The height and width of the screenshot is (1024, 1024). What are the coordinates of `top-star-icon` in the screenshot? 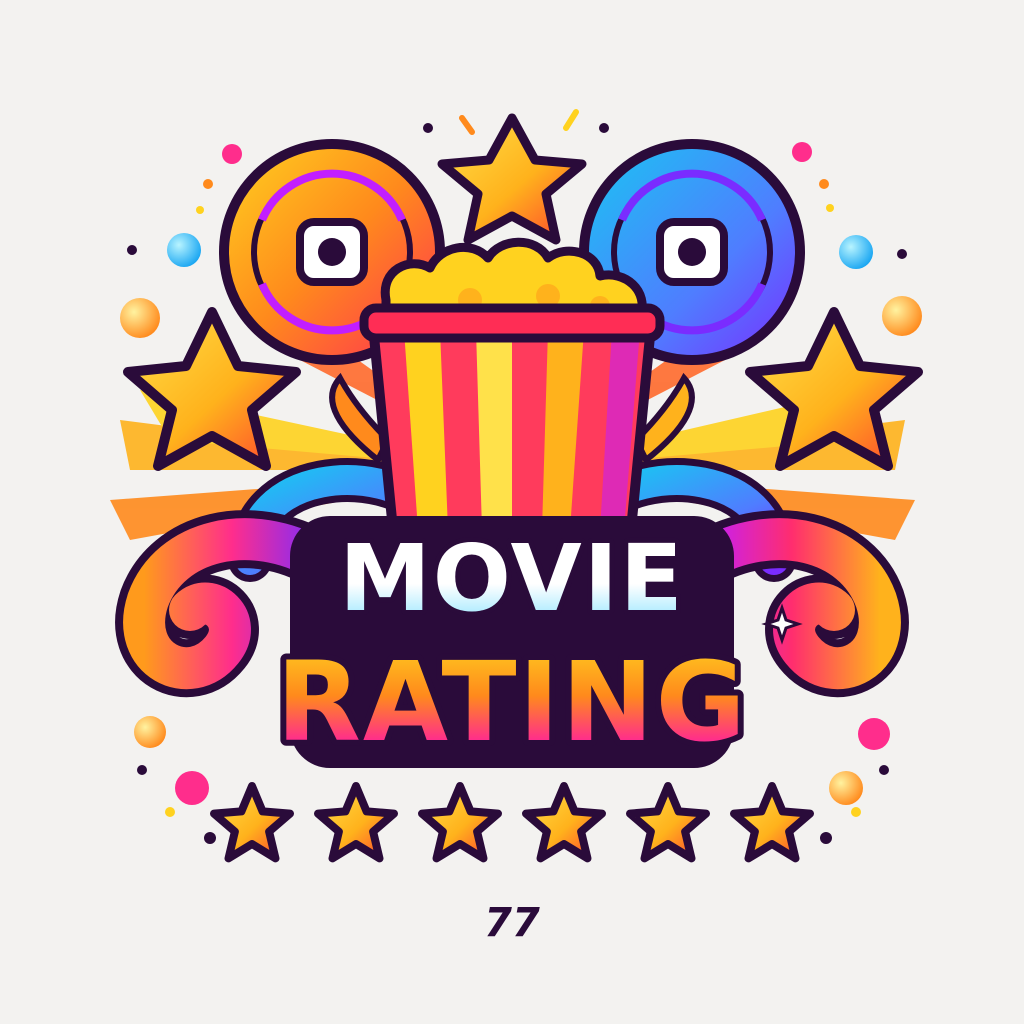 It's located at (516, 177).